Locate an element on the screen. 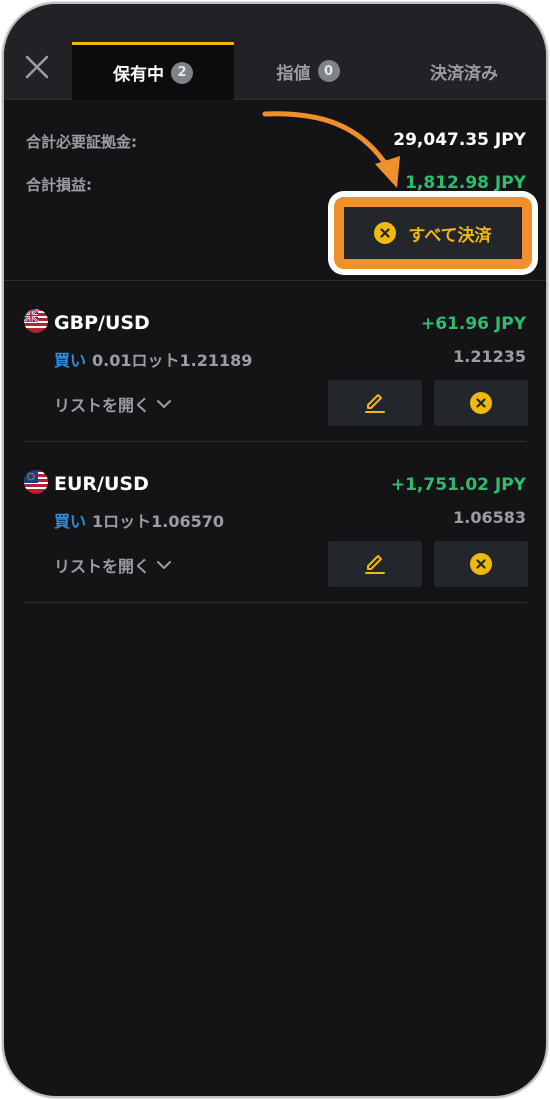  current-price: 1.21235 is located at coordinates (489, 356).